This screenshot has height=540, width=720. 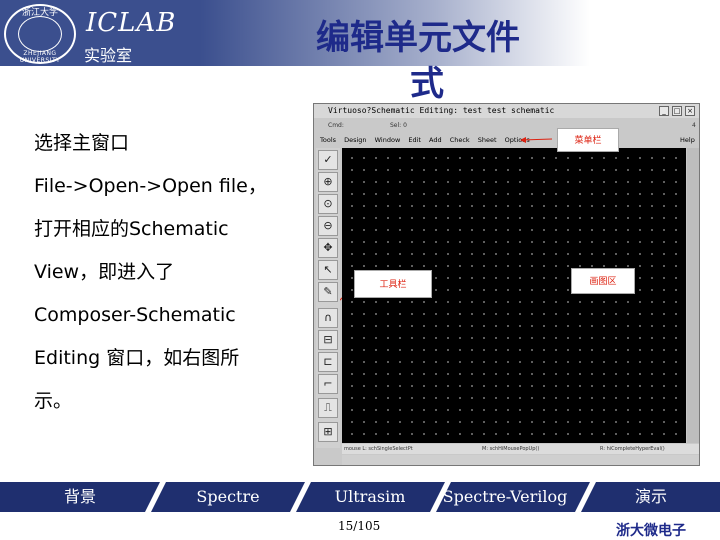 I want to click on university-seal-logo: 浙江大学 ZHEJIANG UNIVERSITY, so click(x=40, y=34).